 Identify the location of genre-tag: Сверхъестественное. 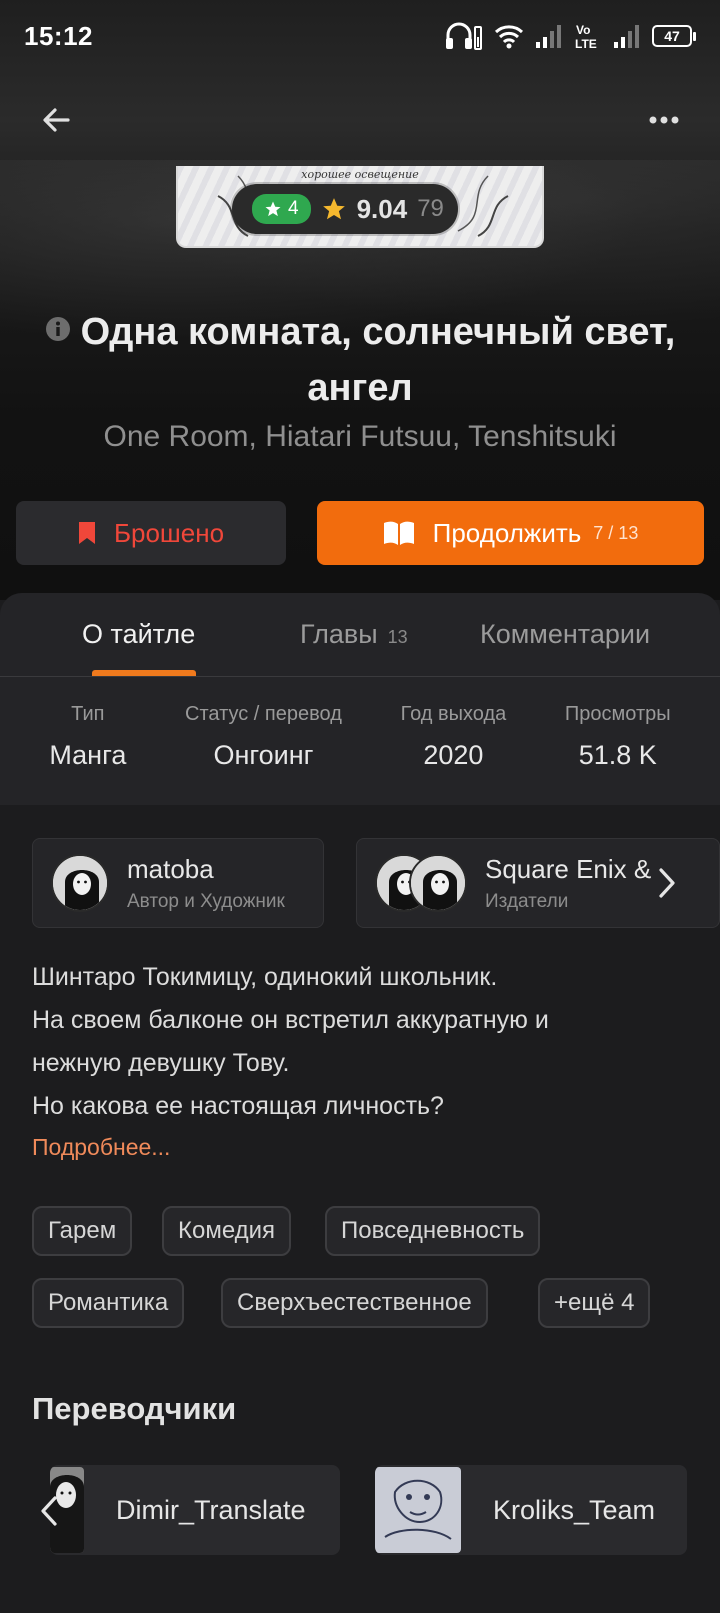
(354, 1303).